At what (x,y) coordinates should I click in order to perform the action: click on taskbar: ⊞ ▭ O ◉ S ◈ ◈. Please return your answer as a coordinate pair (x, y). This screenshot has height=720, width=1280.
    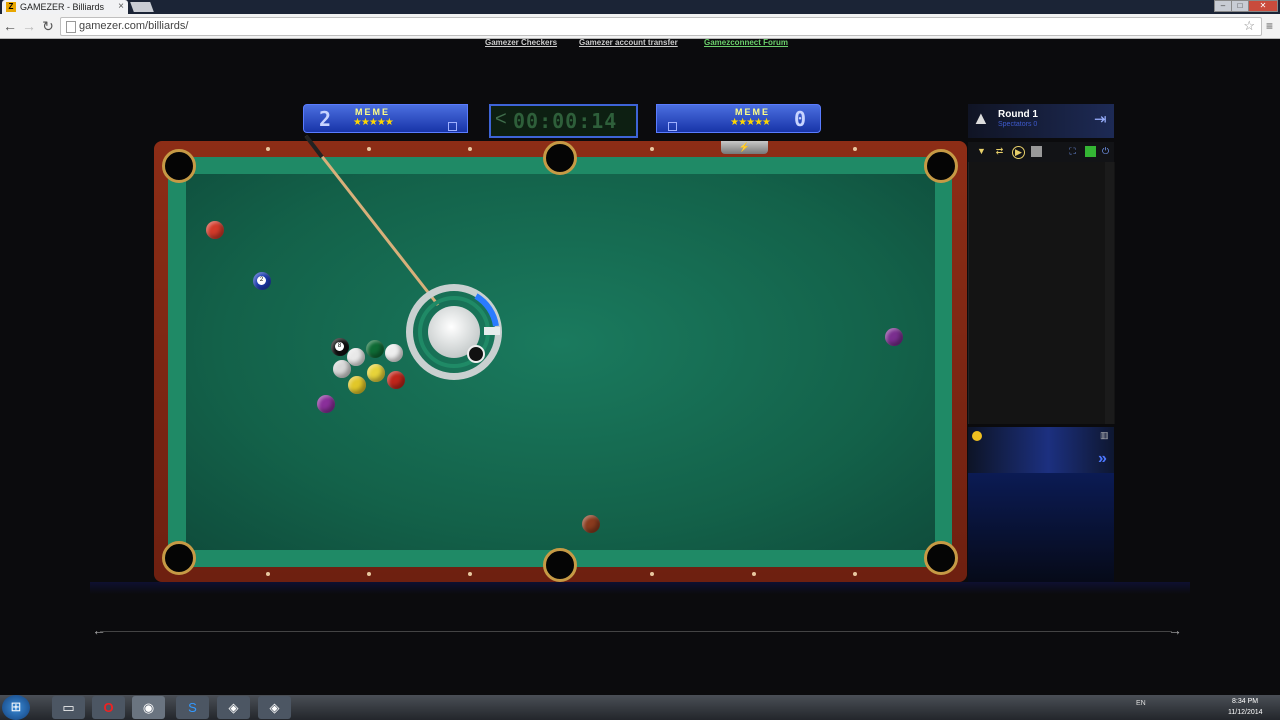
    Looking at the image, I should click on (640, 707).